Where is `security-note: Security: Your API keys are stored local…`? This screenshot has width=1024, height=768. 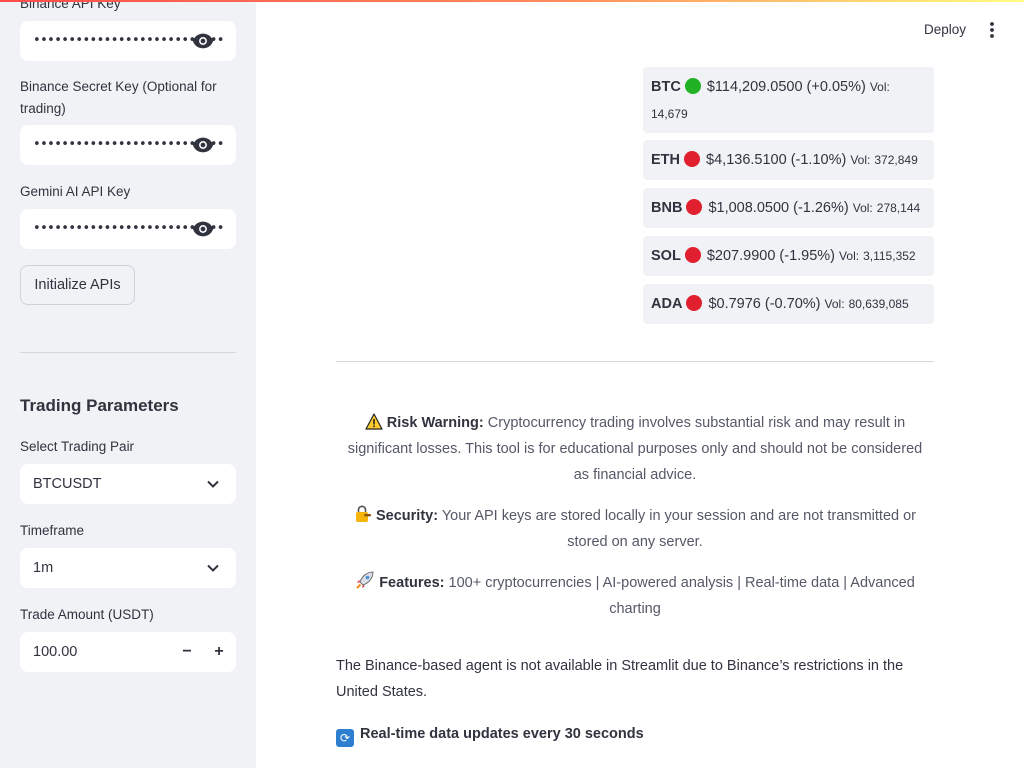 security-note: Security: Your API keys are stored local… is located at coordinates (635, 529).